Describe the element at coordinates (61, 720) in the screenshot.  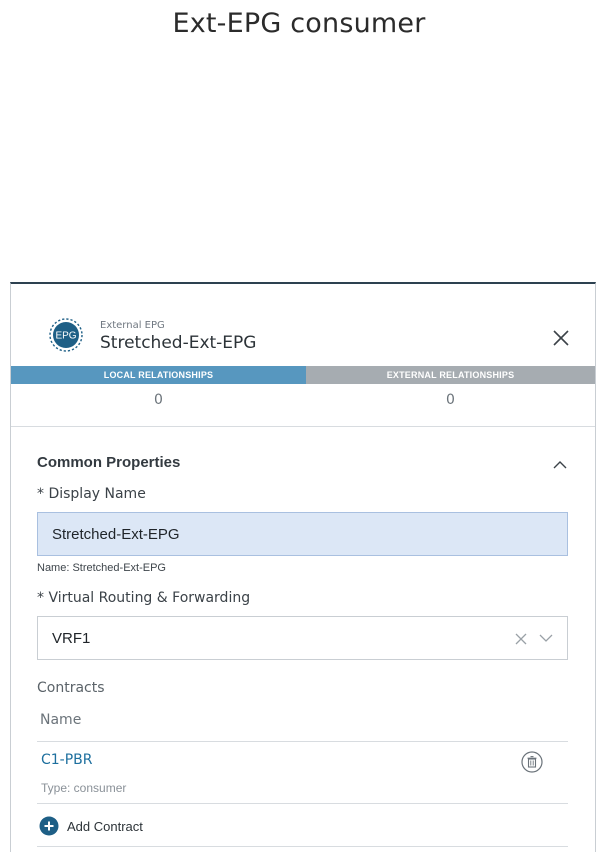
I see `contracts-column-header: Name` at that location.